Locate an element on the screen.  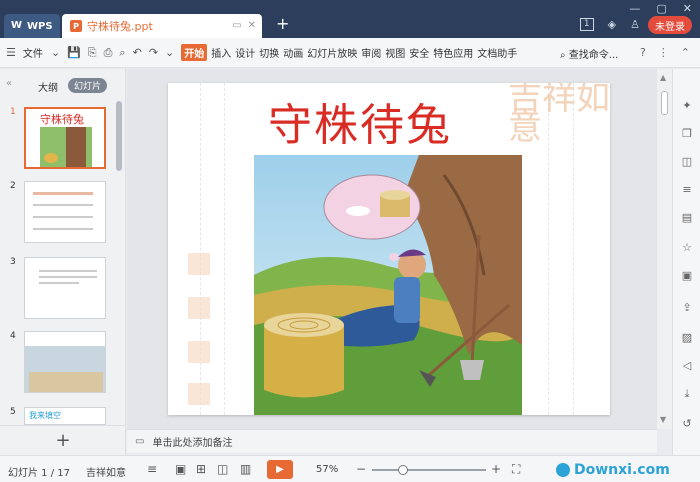
close-tab-icon: ✕ is located at coordinates (252, 25).